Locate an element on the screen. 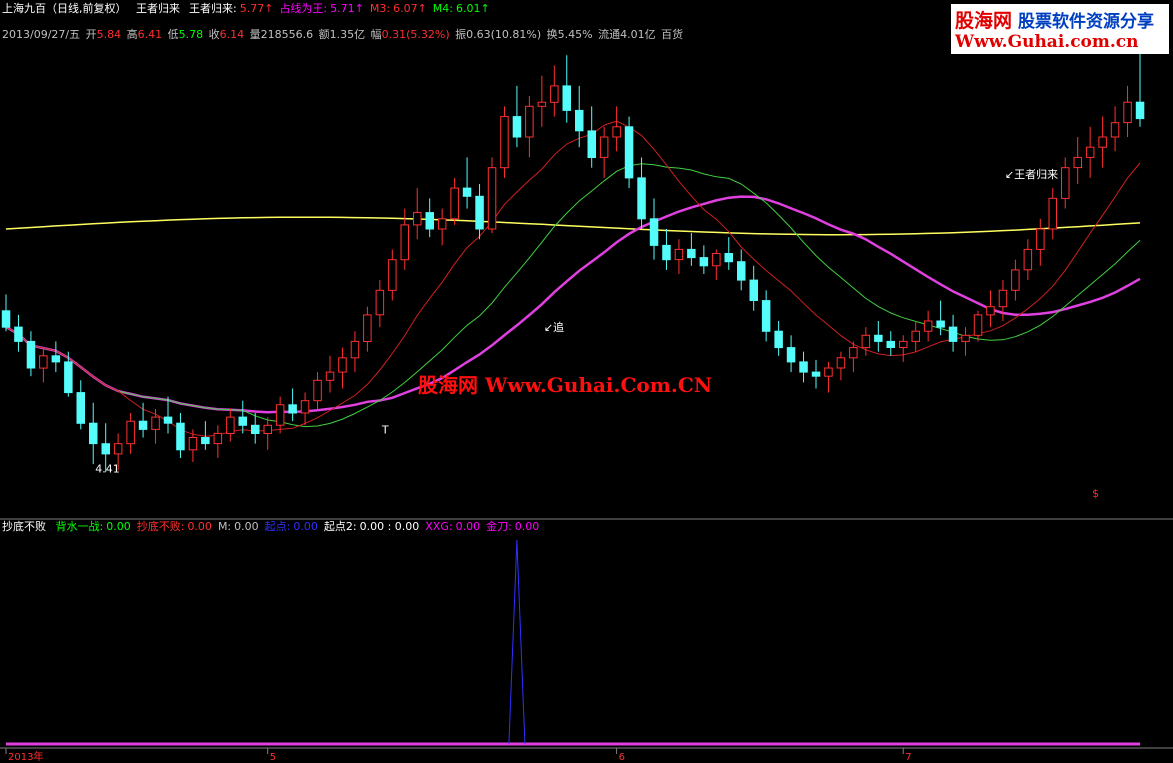 This screenshot has width=1173, height=763. quote-close: 收6.14 is located at coordinates (226, 34).